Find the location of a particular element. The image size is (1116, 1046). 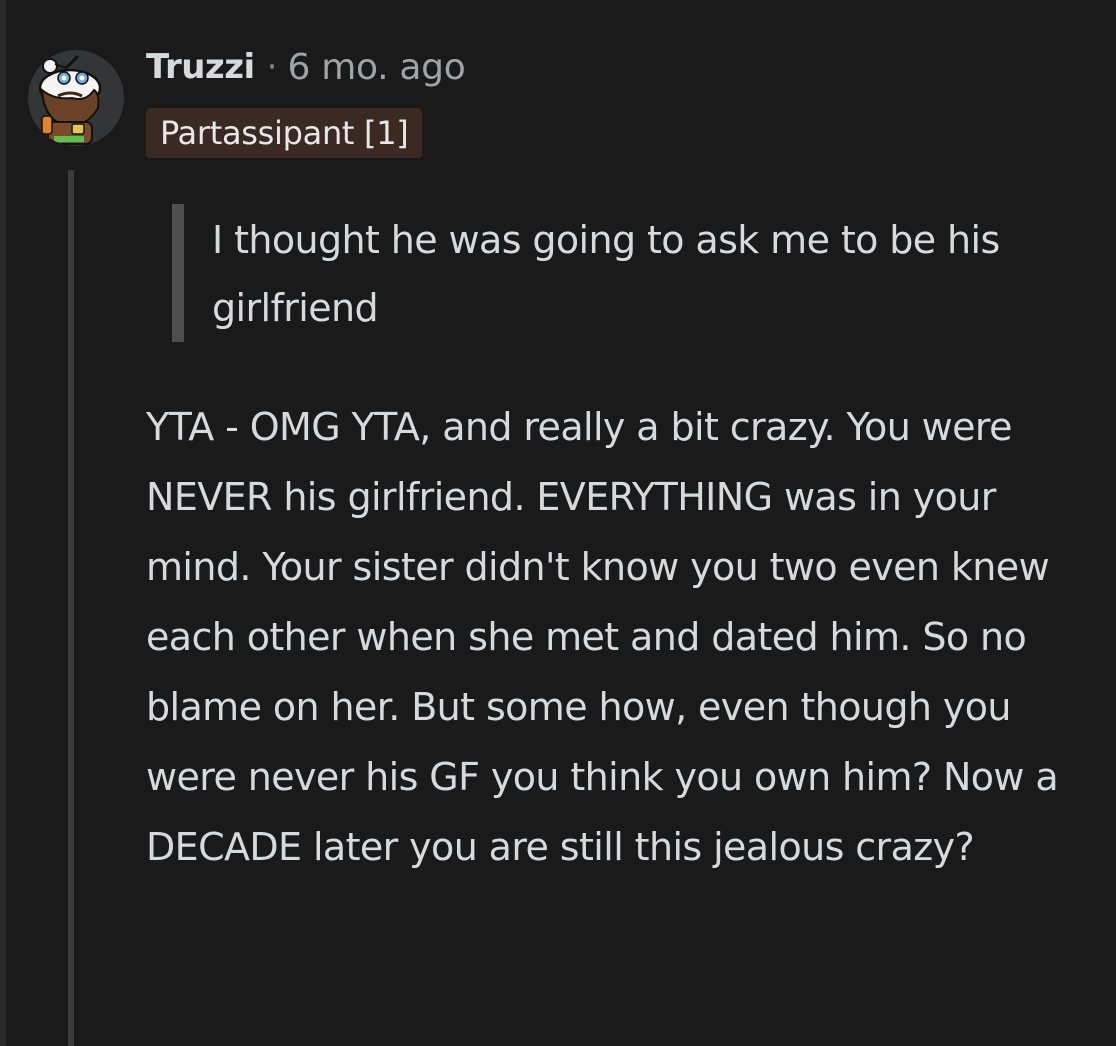

snoo-avatar-icon is located at coordinates (76, 98).